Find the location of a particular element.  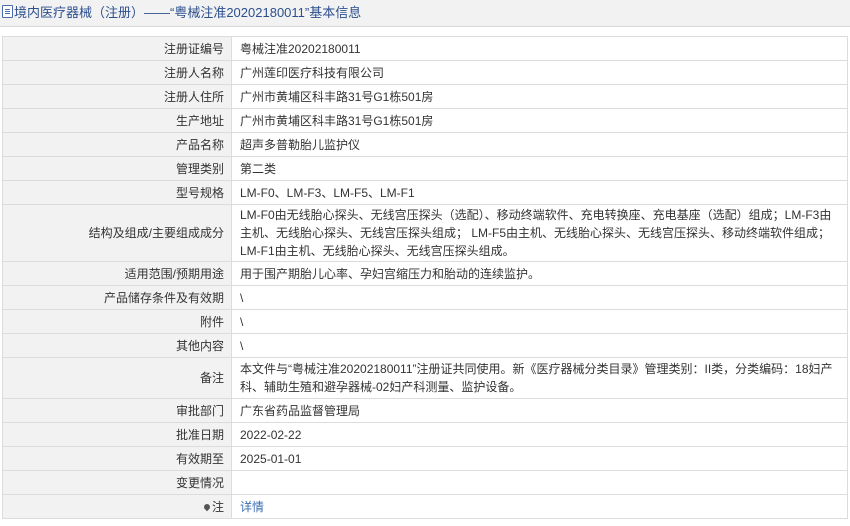

row-value: 2022-02-22 is located at coordinates (539, 434).